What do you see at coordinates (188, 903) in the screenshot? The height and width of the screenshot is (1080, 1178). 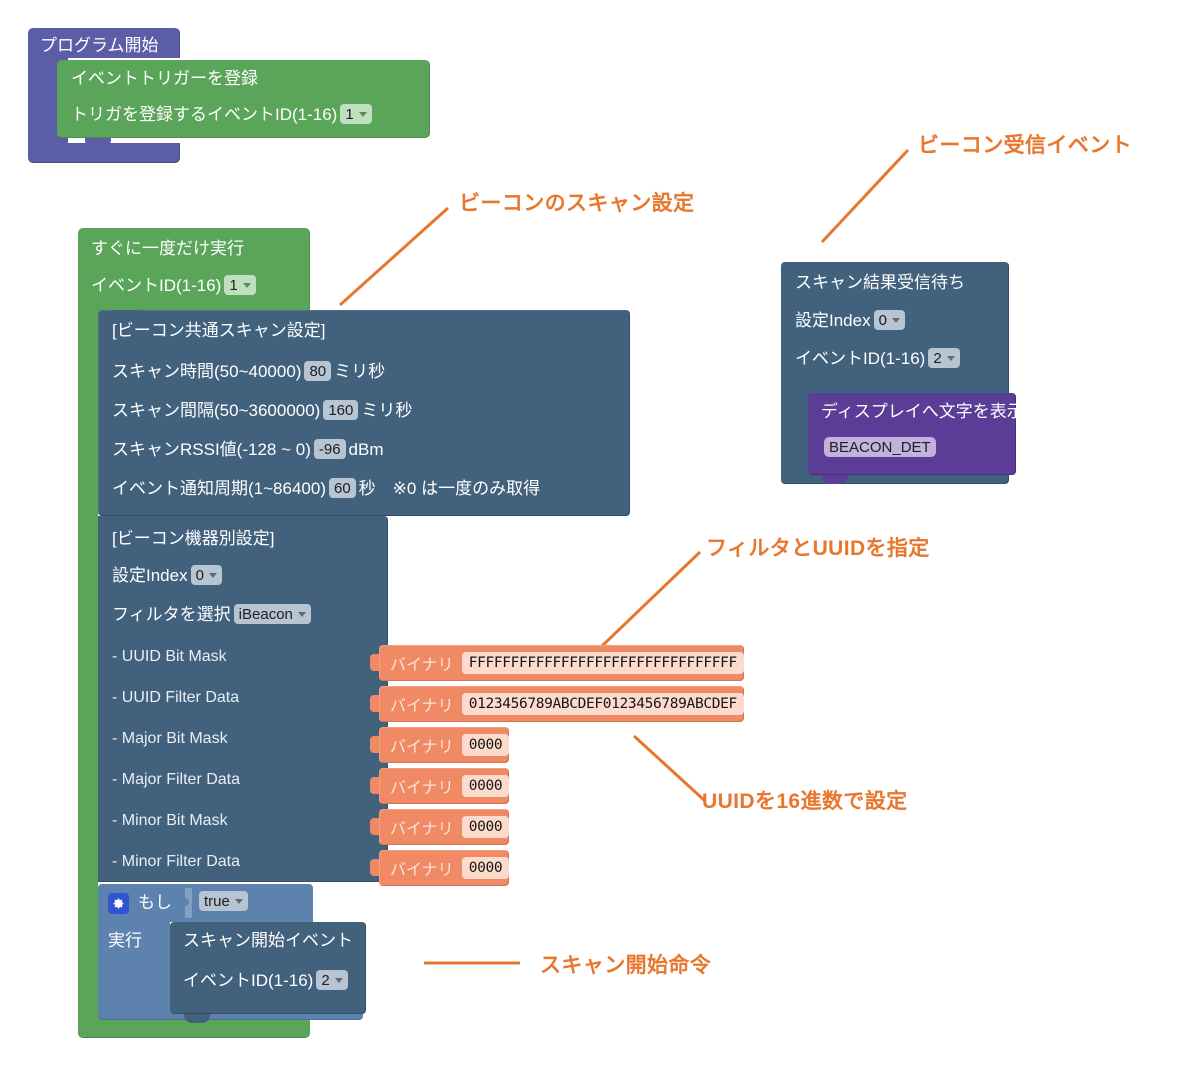 I see `condition-socket-icon` at bounding box center [188, 903].